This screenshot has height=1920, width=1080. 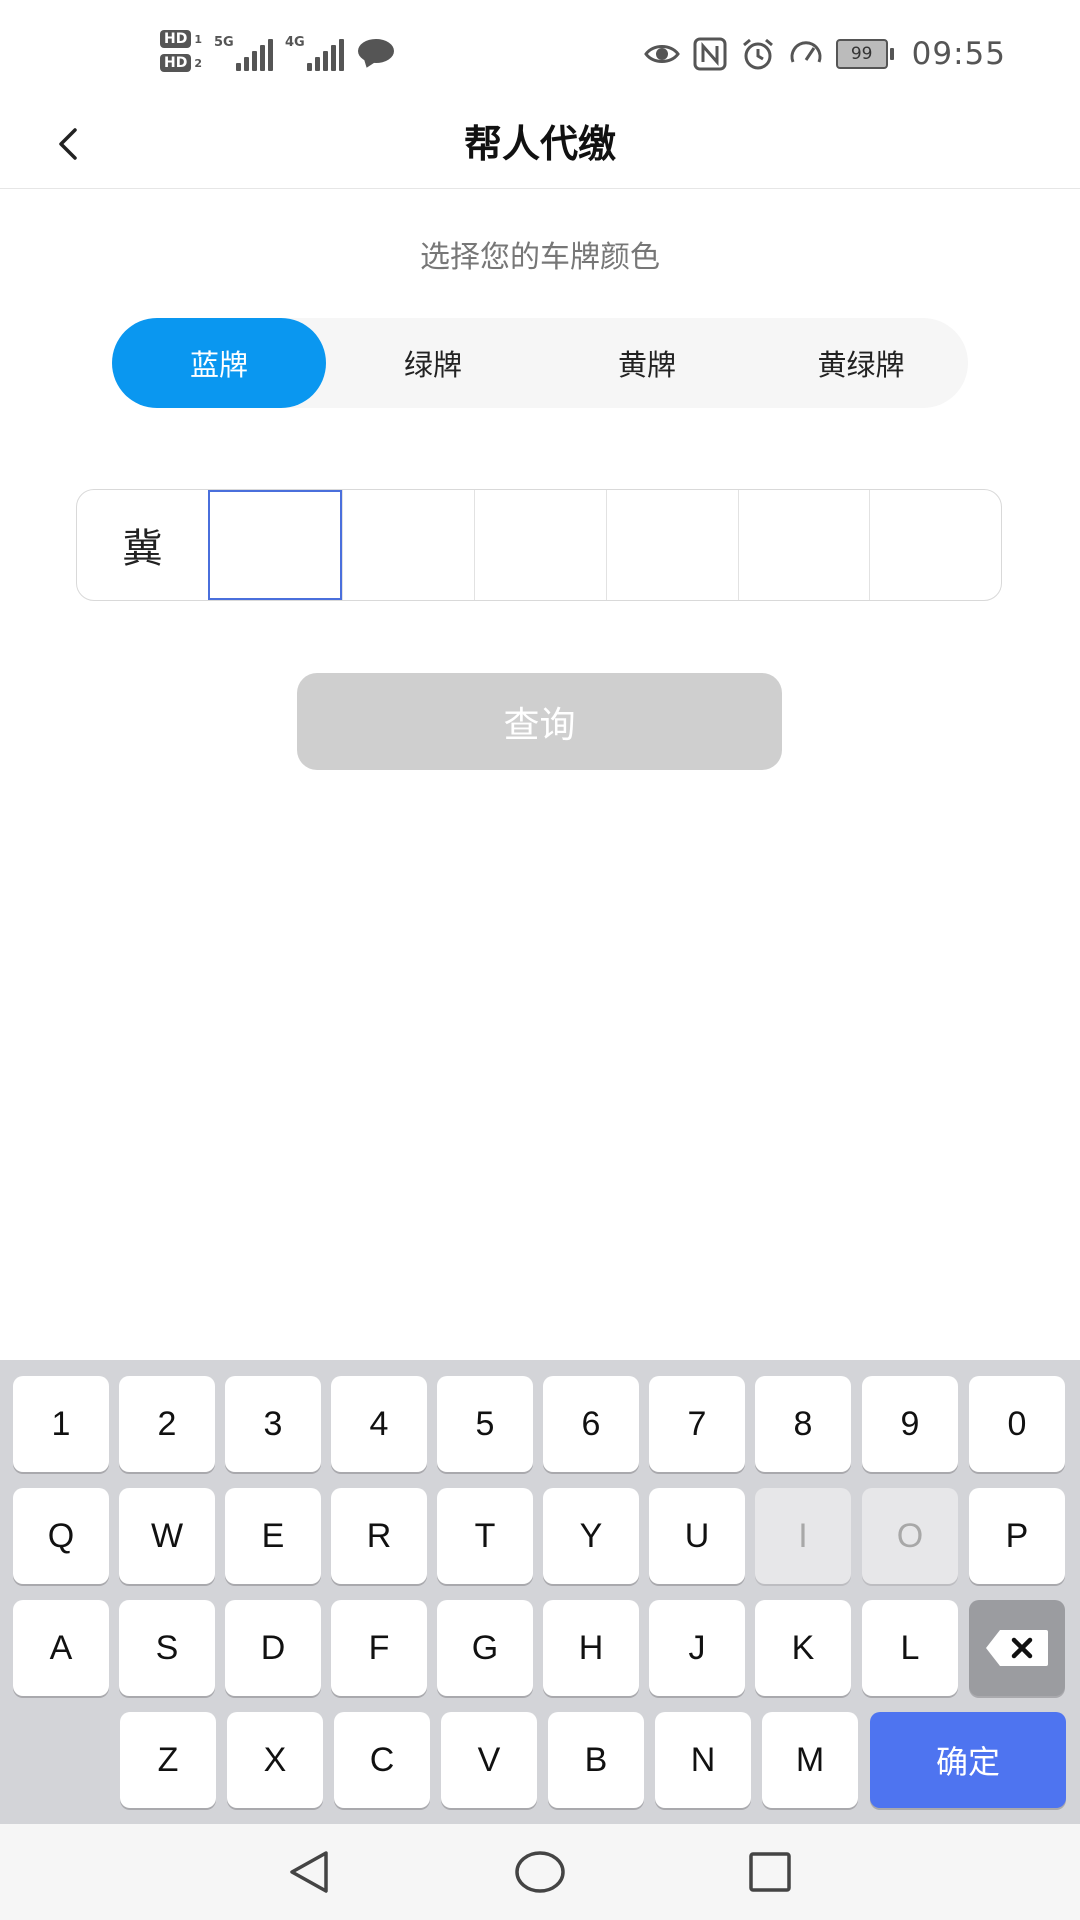 What do you see at coordinates (596, 1760) in the screenshot?
I see `key-b: B` at bounding box center [596, 1760].